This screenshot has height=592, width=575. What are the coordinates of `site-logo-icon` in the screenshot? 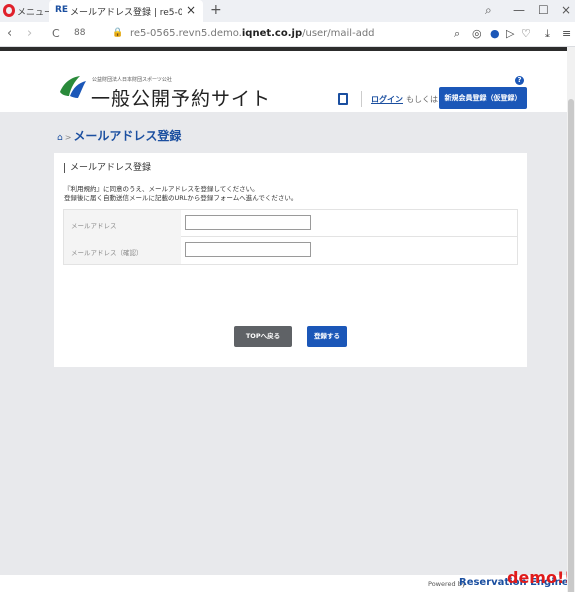 It's located at (73, 87).